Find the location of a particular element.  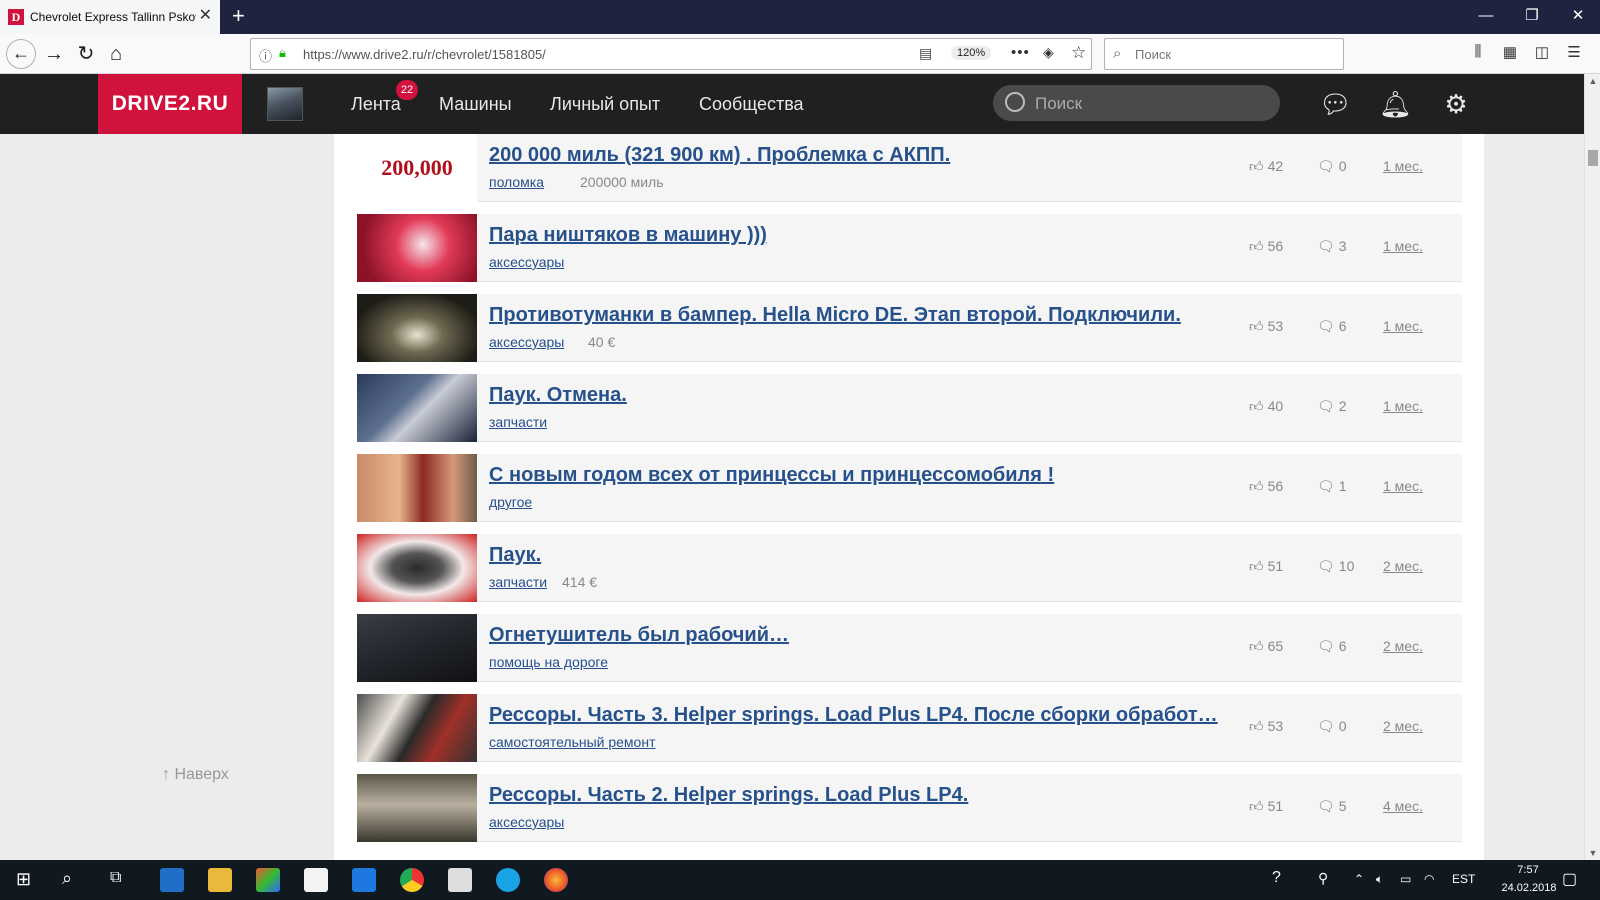

post-category-link: другое is located at coordinates (510, 502).